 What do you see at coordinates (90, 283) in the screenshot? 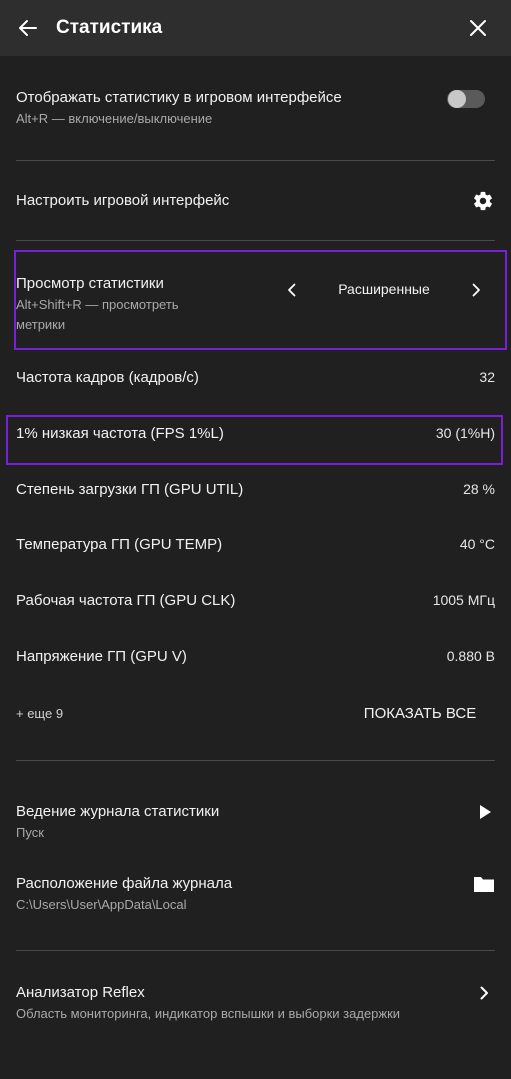
I see `view-mode-label: Просмотр статистики` at bounding box center [90, 283].